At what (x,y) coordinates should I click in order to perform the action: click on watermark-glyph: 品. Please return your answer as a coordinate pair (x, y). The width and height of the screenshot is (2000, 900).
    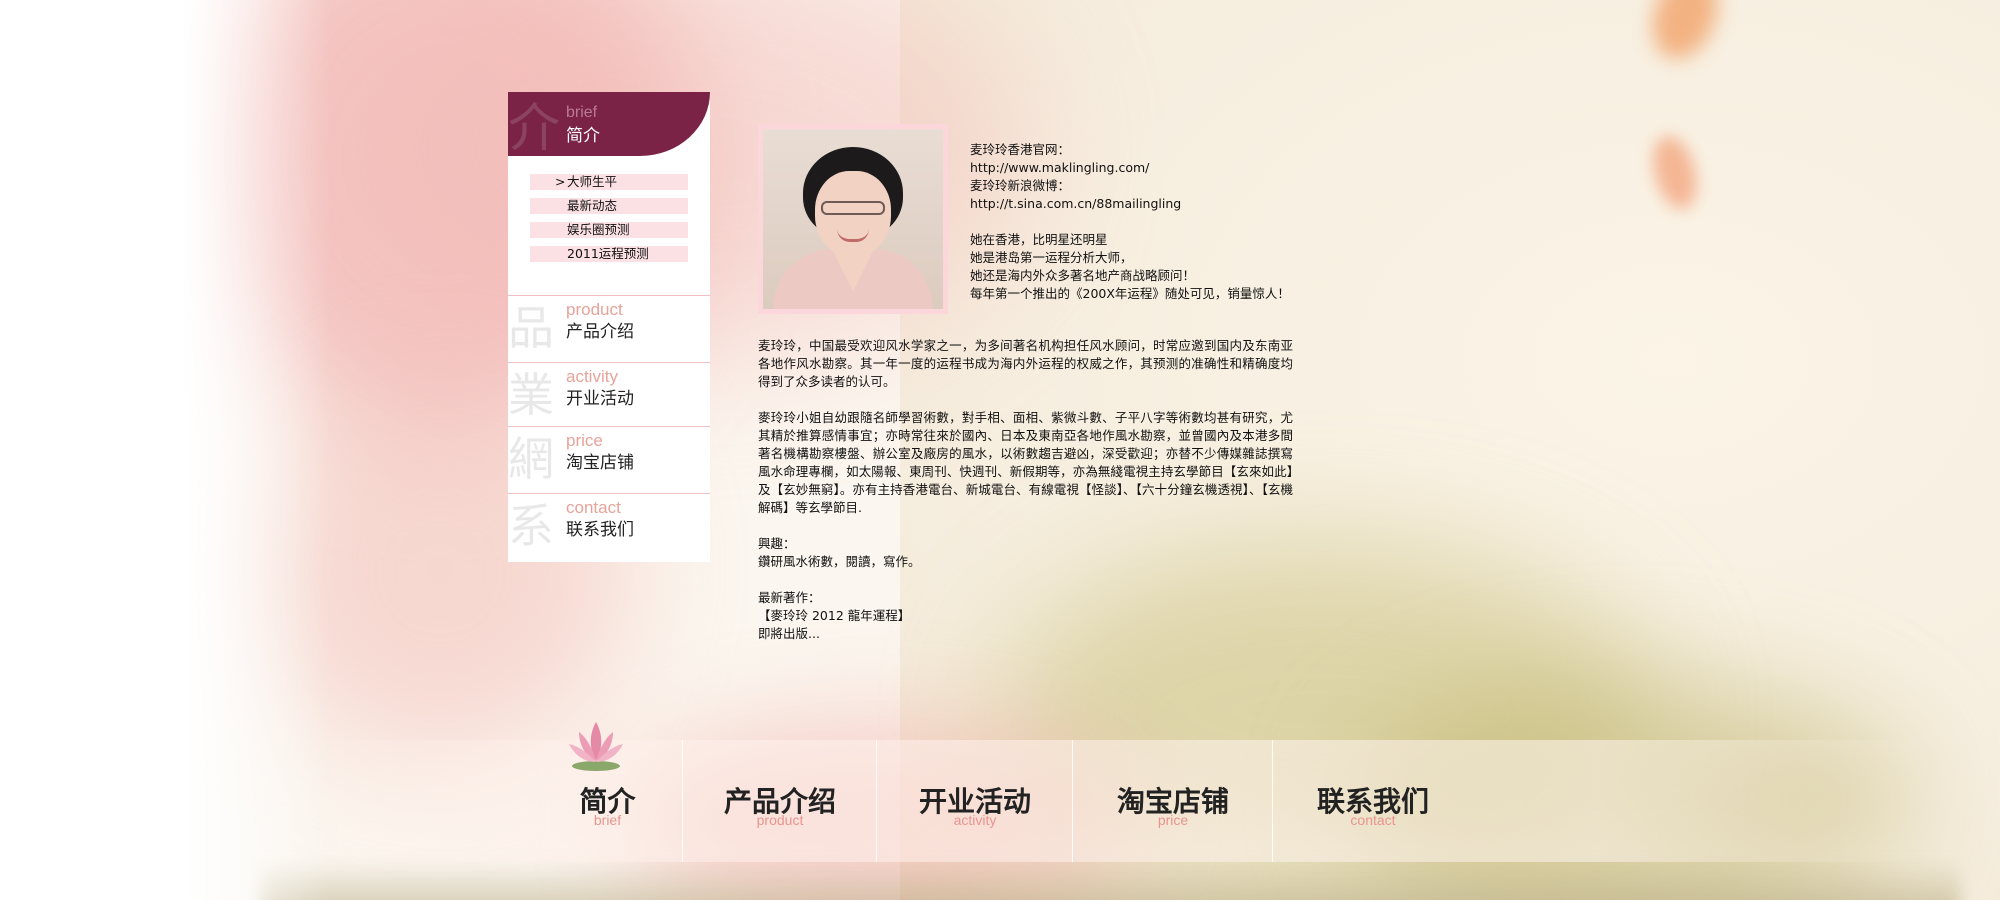
    Looking at the image, I should click on (531, 328).